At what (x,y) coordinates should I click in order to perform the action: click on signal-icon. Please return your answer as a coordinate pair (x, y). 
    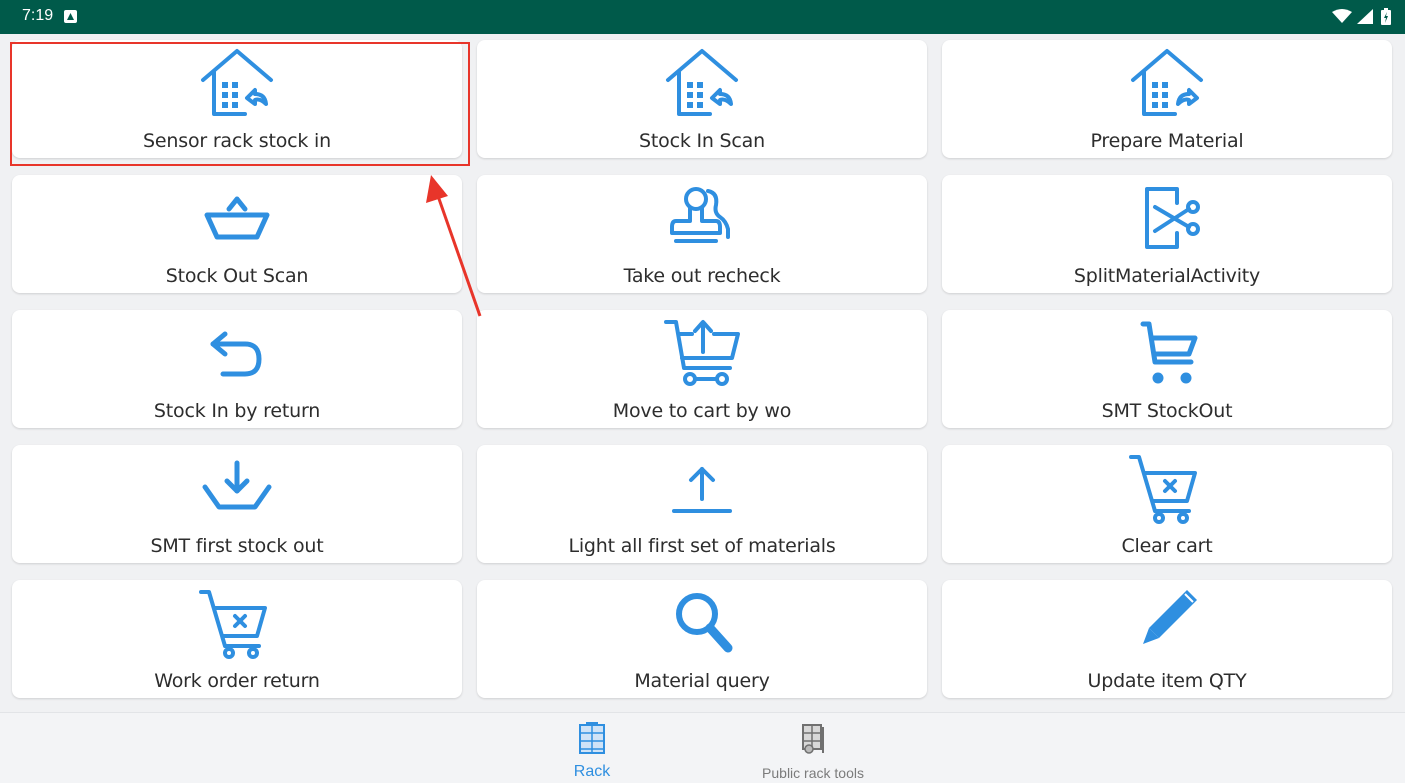
    Looking at the image, I should click on (1365, 16).